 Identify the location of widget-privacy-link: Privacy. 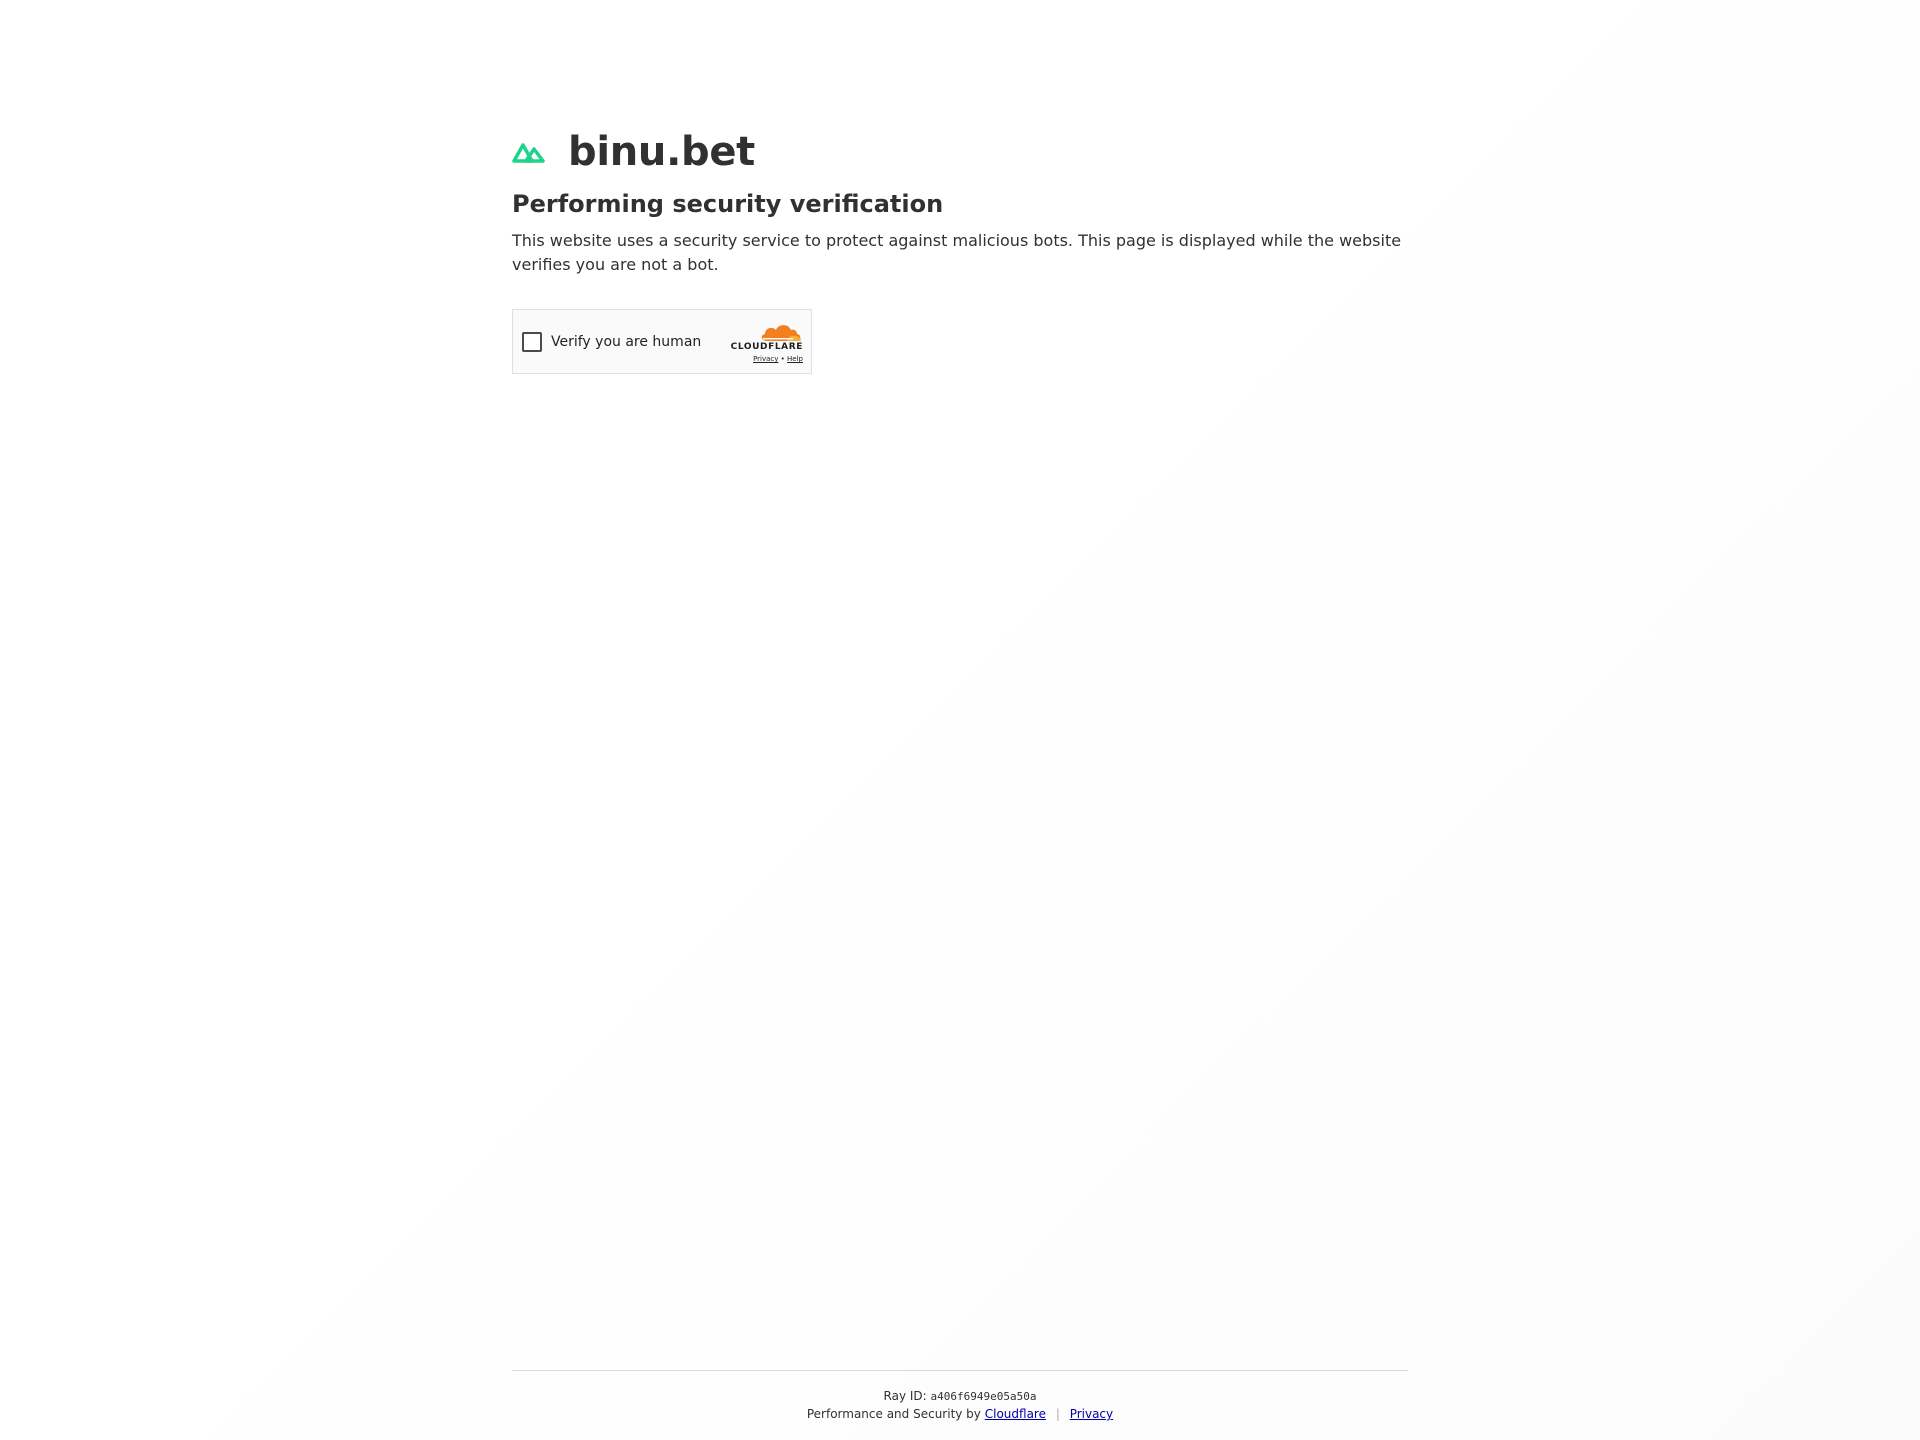
(765, 359).